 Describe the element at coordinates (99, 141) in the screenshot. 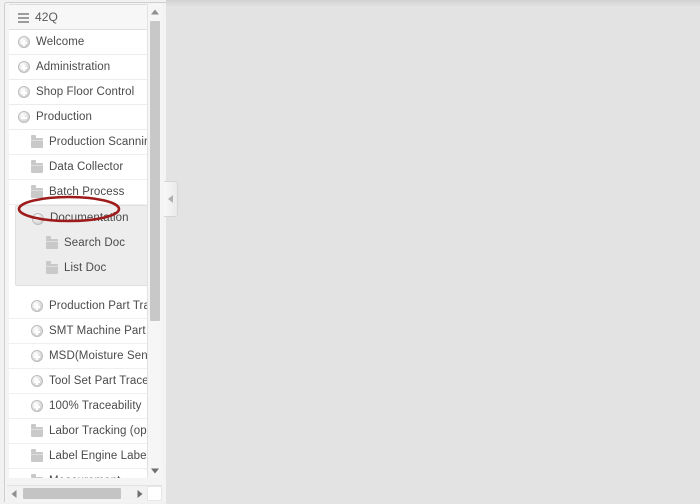

I see `sidebar-item-label: Production Scanning` at that location.